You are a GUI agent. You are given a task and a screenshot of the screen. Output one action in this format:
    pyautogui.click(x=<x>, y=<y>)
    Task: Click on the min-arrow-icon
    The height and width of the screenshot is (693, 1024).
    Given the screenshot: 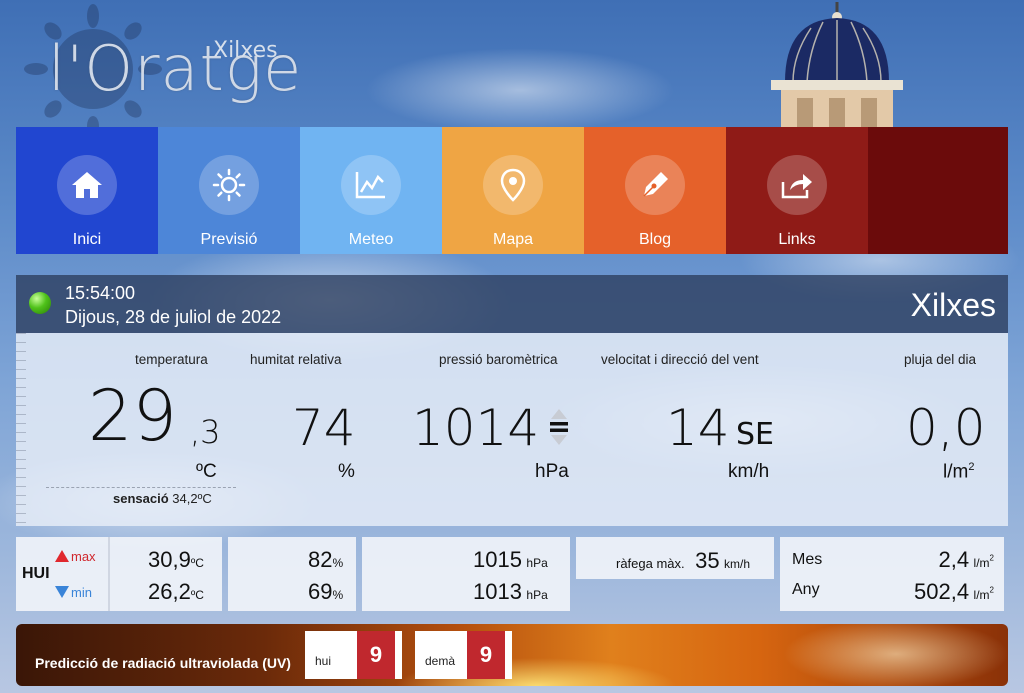 What is the action you would take?
    pyautogui.click(x=62, y=592)
    